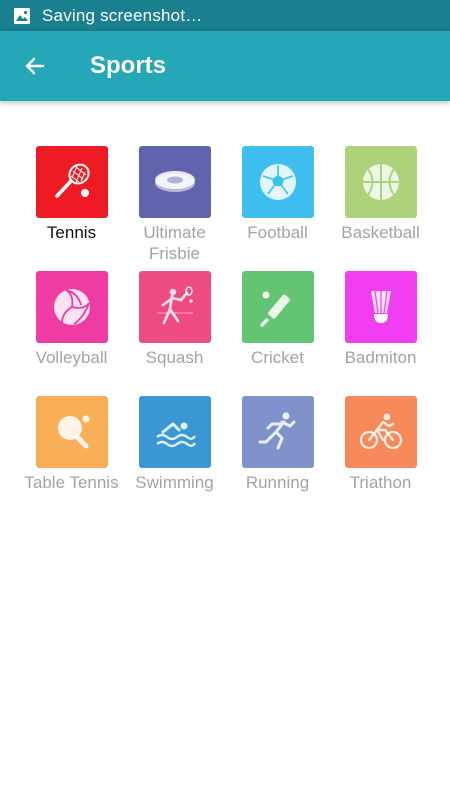 The height and width of the screenshot is (800, 450). I want to click on sport-tile-volleyball: Volleyball, so click(71, 333).